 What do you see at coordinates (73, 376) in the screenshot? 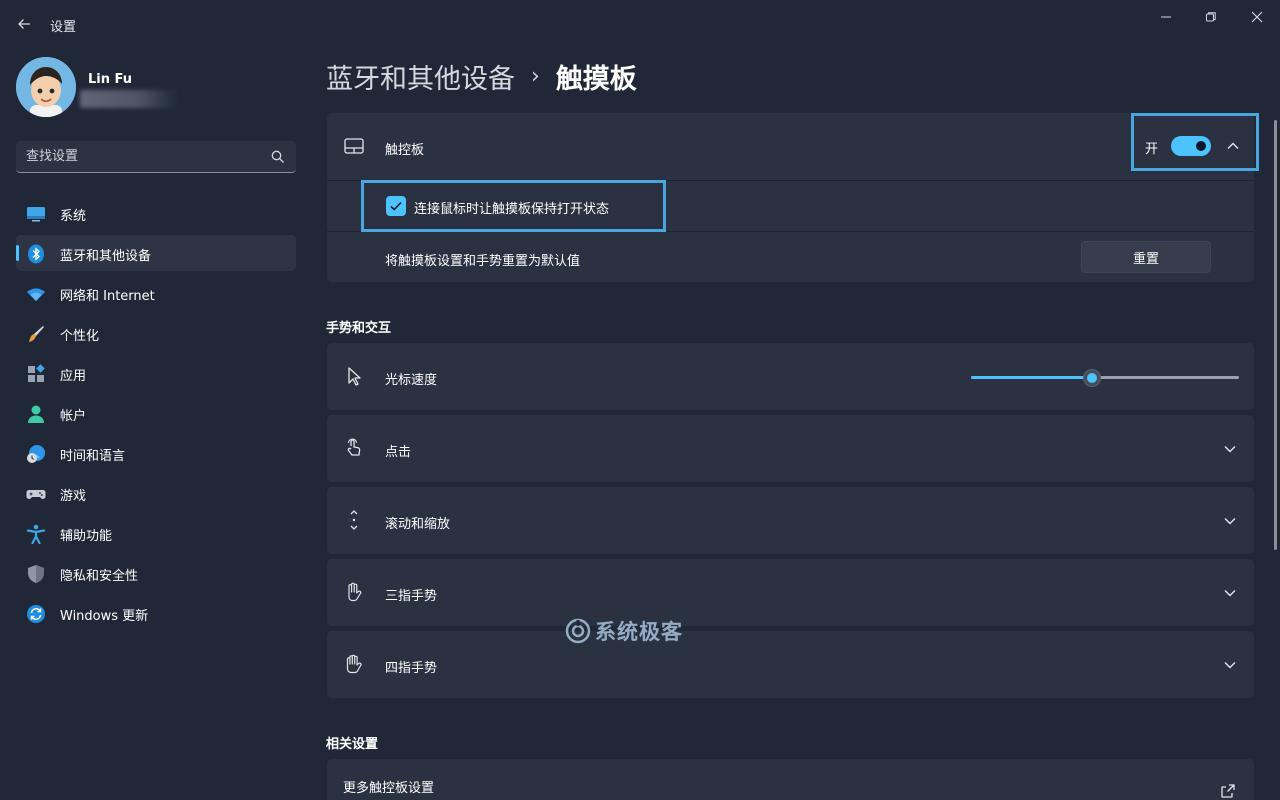
I see `sidebar-item-label: 应用` at bounding box center [73, 376].